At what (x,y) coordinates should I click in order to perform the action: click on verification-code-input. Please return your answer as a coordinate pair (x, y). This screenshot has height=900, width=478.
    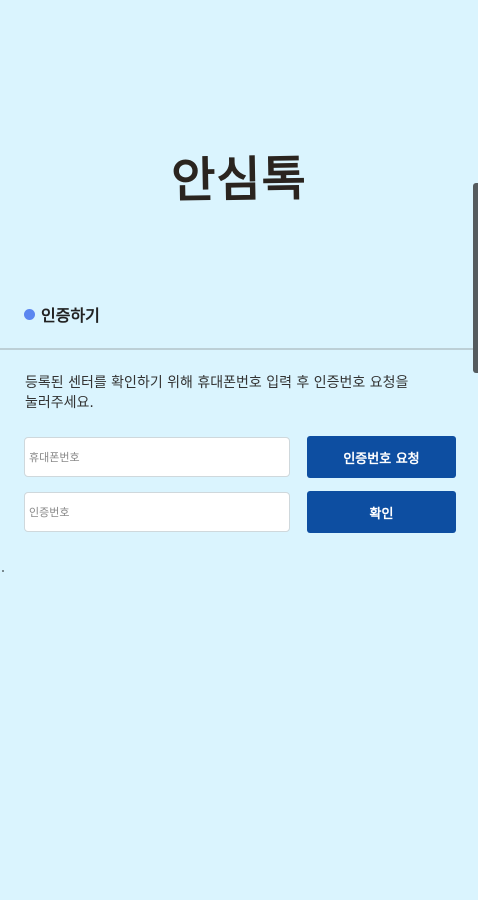
    Looking at the image, I should click on (157, 512).